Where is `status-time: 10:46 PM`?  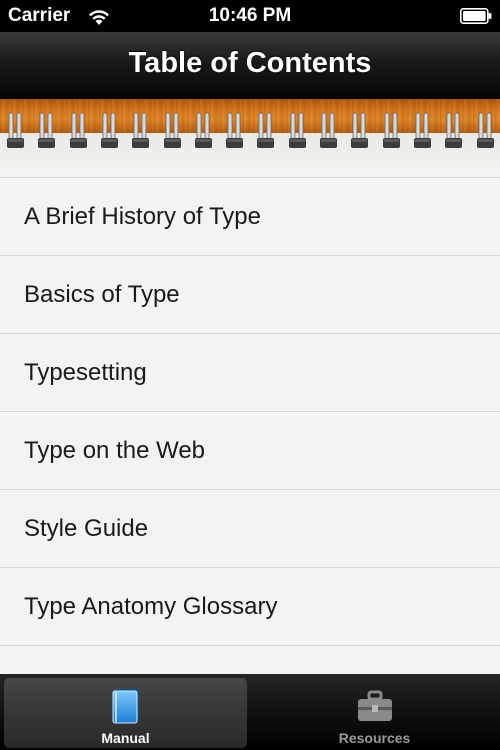 status-time: 10:46 PM is located at coordinates (250, 15).